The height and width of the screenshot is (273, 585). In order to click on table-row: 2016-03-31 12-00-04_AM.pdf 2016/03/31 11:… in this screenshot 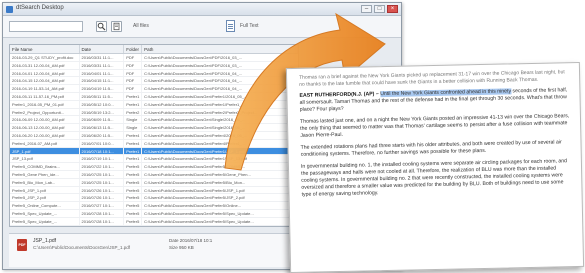, I will do `click(154, 65)`.